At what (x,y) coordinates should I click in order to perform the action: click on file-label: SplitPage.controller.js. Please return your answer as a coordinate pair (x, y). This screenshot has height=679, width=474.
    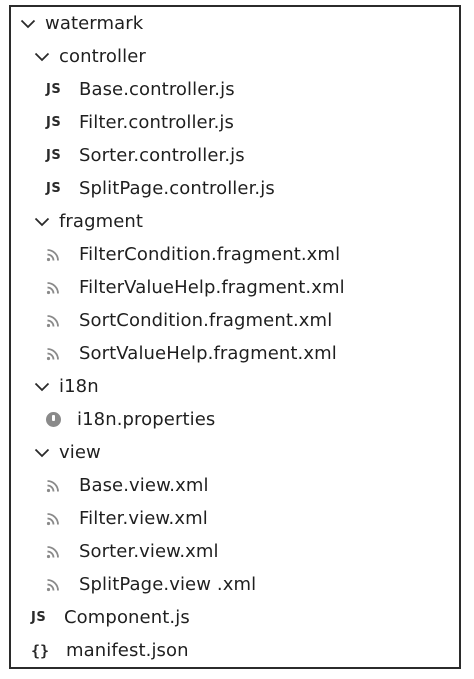
    Looking at the image, I should click on (177, 188).